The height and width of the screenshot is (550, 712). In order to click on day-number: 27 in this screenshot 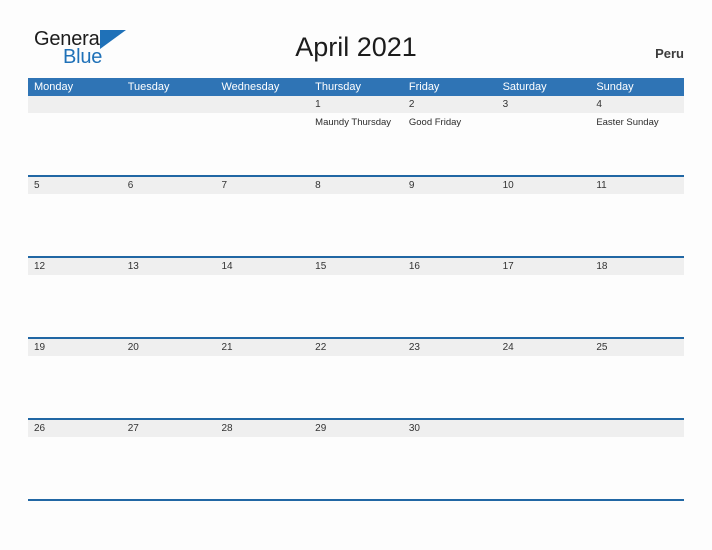, I will do `click(169, 428)`.